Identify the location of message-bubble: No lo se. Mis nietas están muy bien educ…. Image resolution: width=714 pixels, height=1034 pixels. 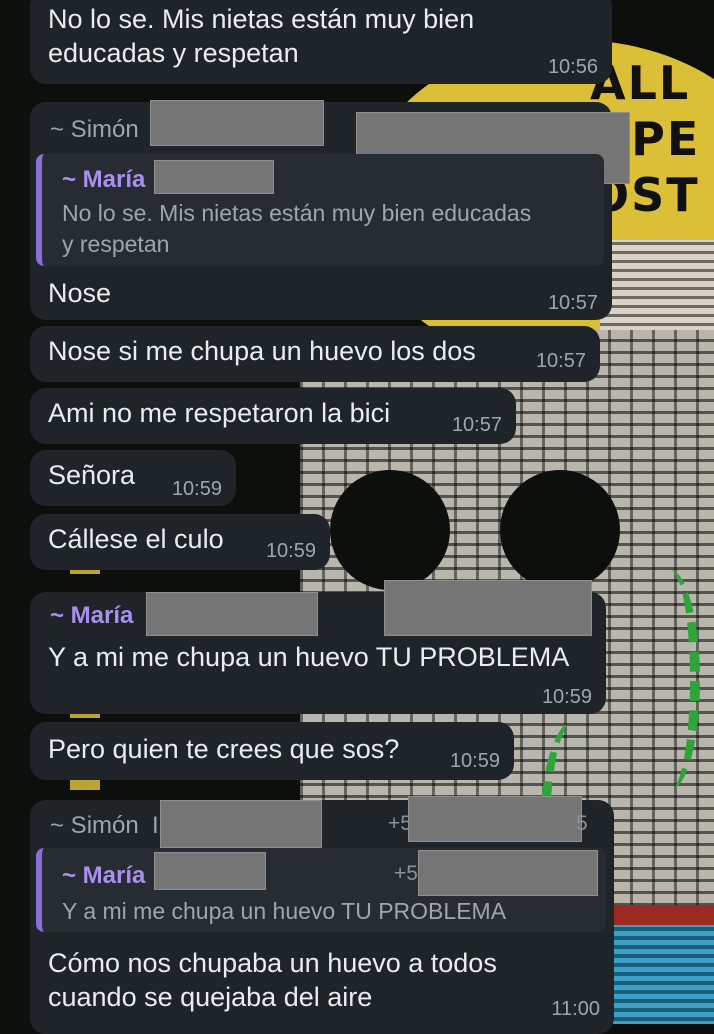
(321, 42).